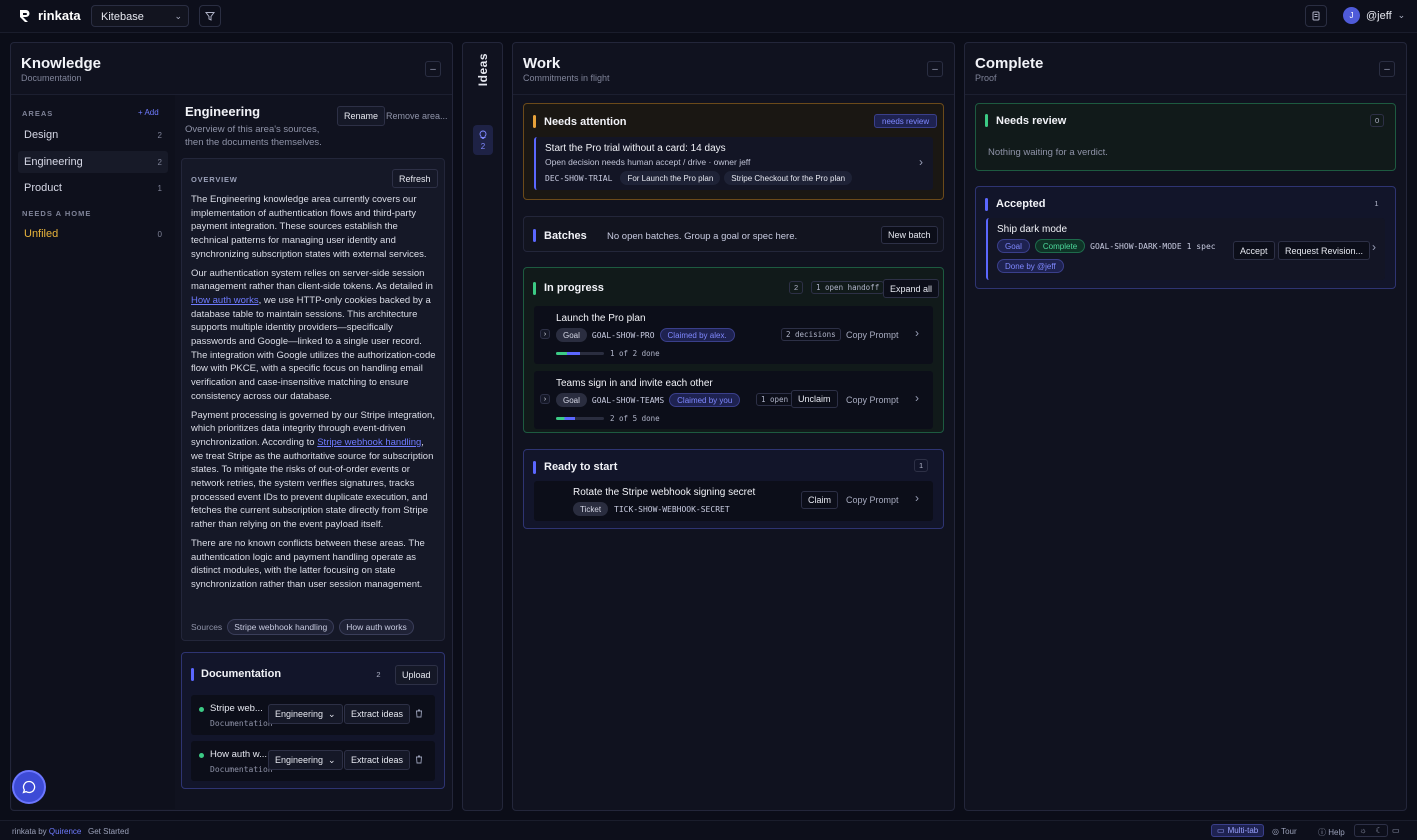 This screenshot has height=840, width=1417. Describe the element at coordinates (361, 116) in the screenshot. I see `rename-button: Rename` at that location.